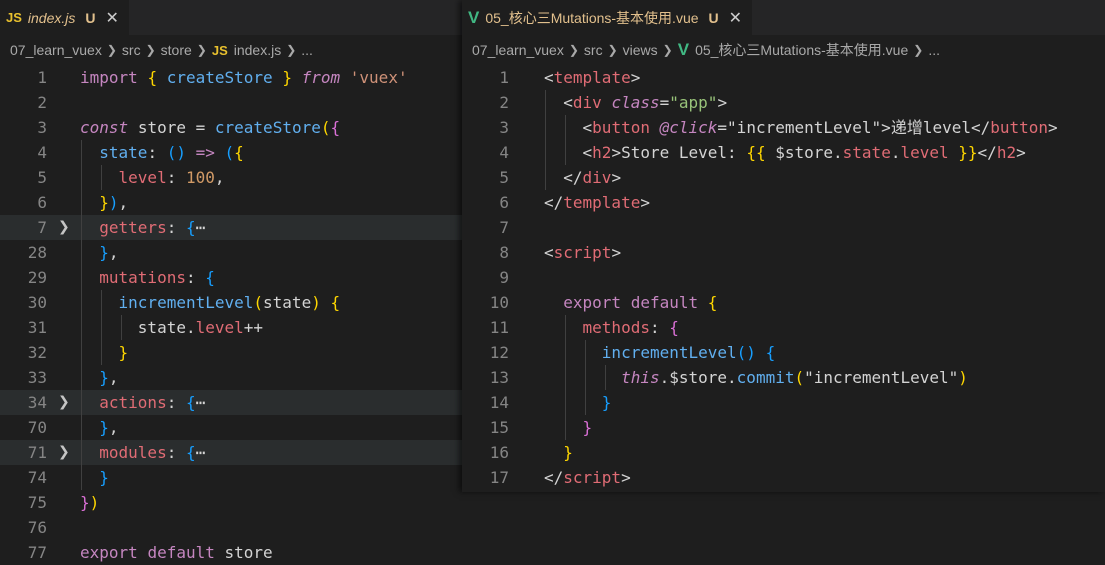  Describe the element at coordinates (783, 352) in the screenshot. I see `code-line: 12 incrementLevel() {` at that location.